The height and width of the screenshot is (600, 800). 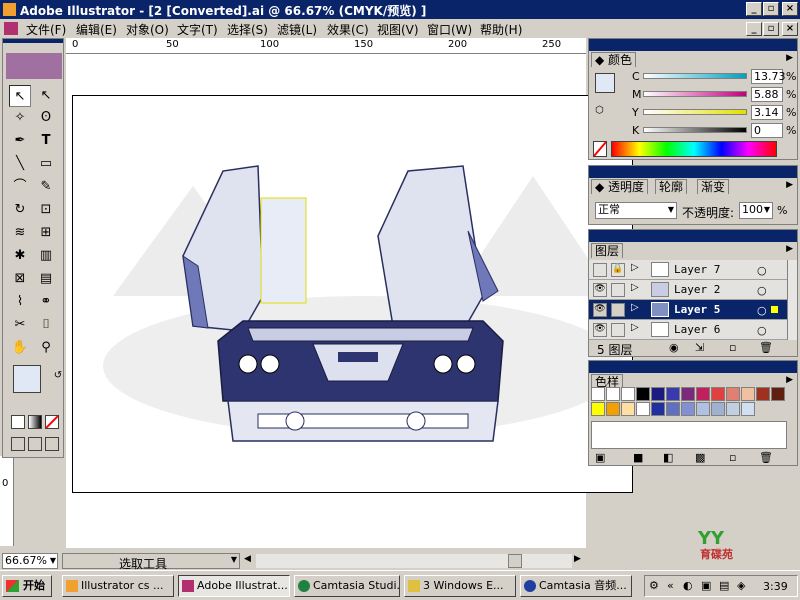 I want to click on pencil-tool-icon: ✎, so click(x=46, y=187).